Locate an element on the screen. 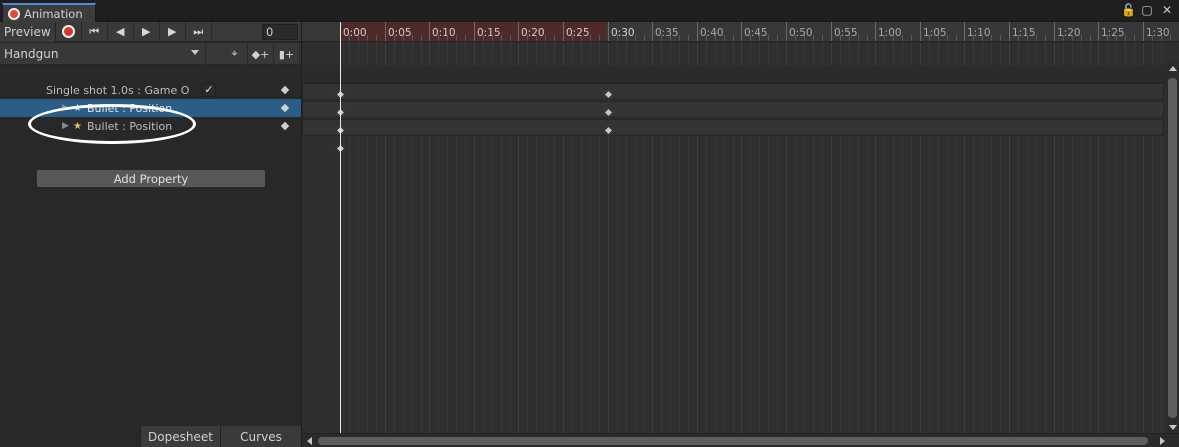  crosshair-icon: ⌖ is located at coordinates (234, 53).